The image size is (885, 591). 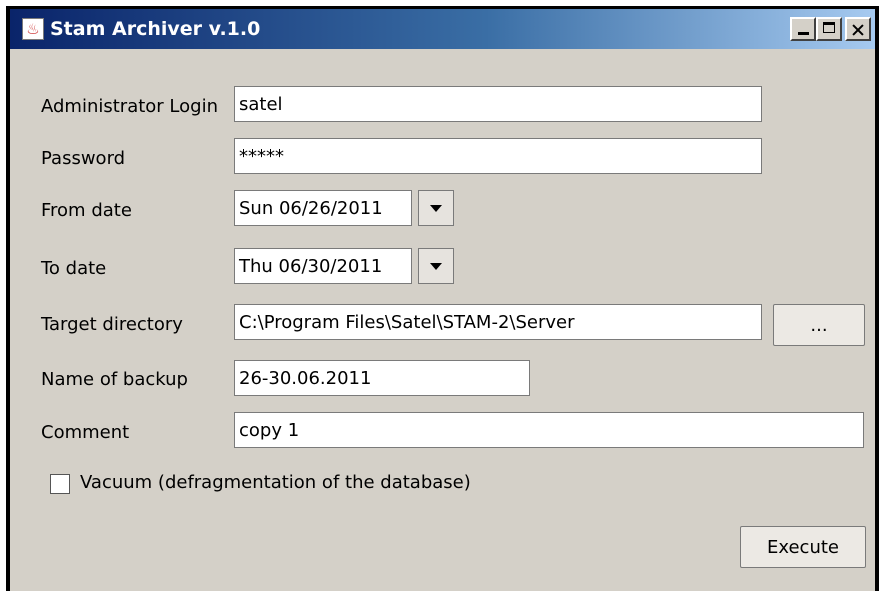 What do you see at coordinates (382, 378) in the screenshot?
I see `backup-name-input: 26-30.06.2011` at bounding box center [382, 378].